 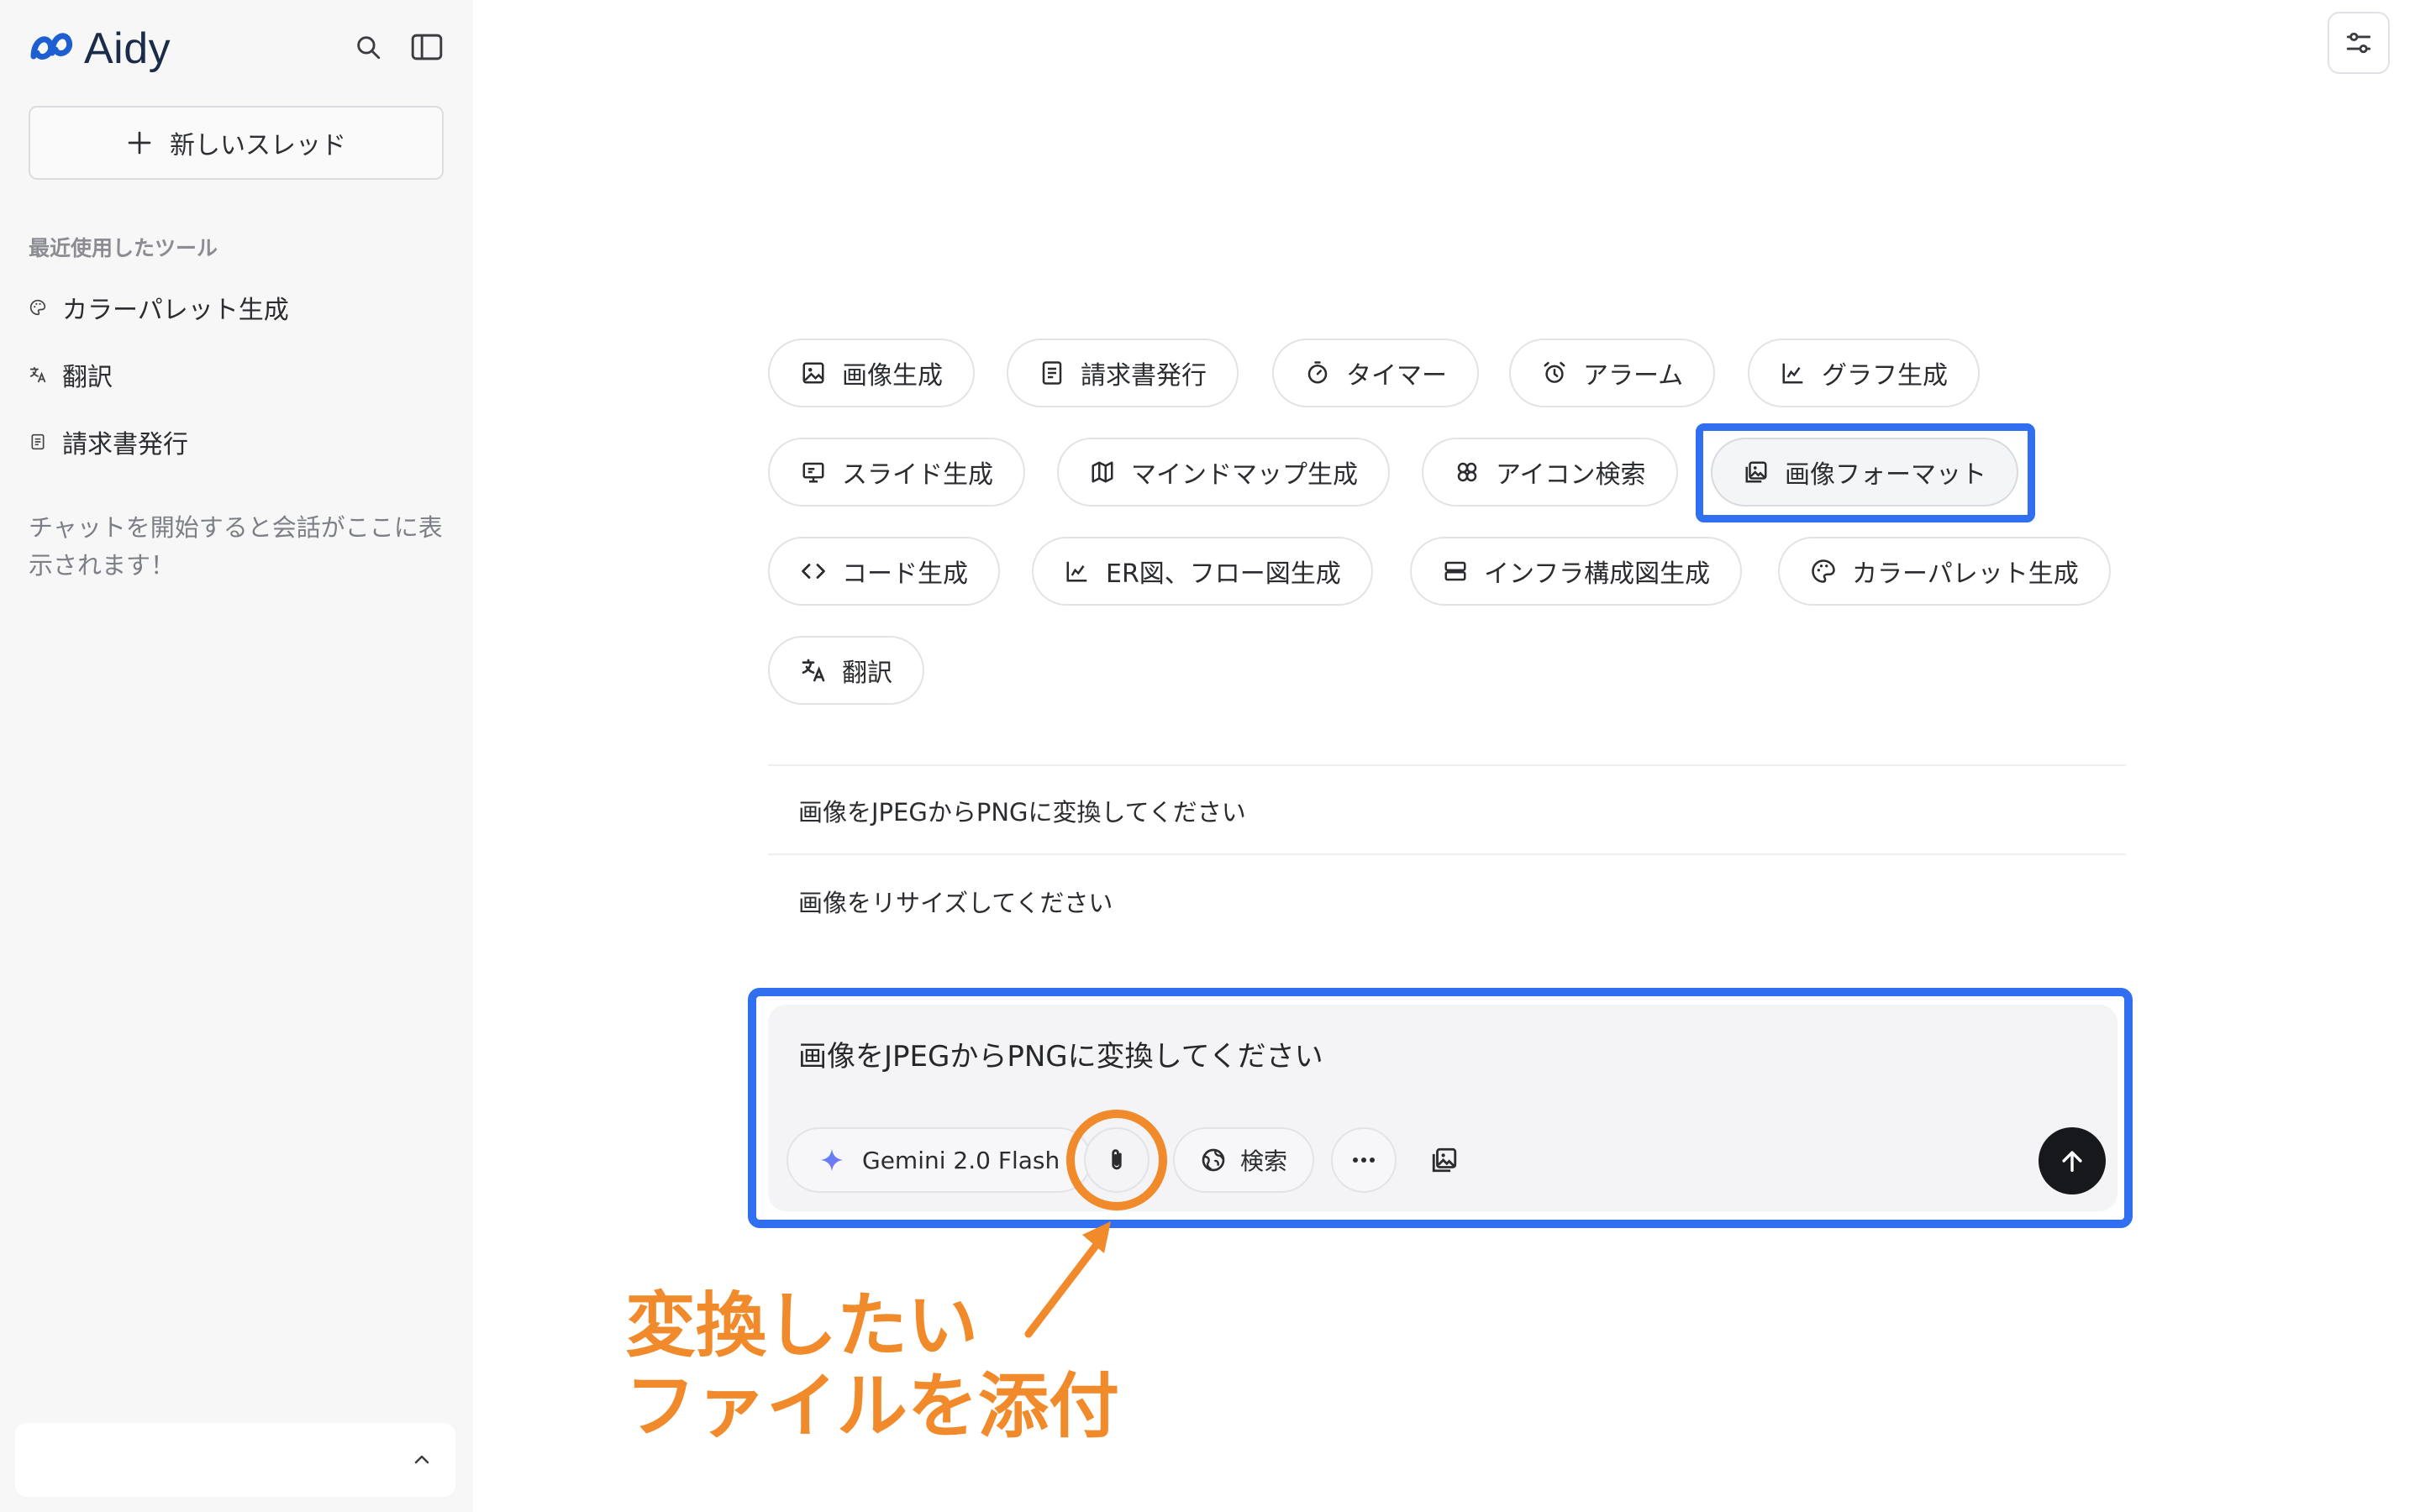 What do you see at coordinates (1213, 1160) in the screenshot?
I see `globe-icon` at bounding box center [1213, 1160].